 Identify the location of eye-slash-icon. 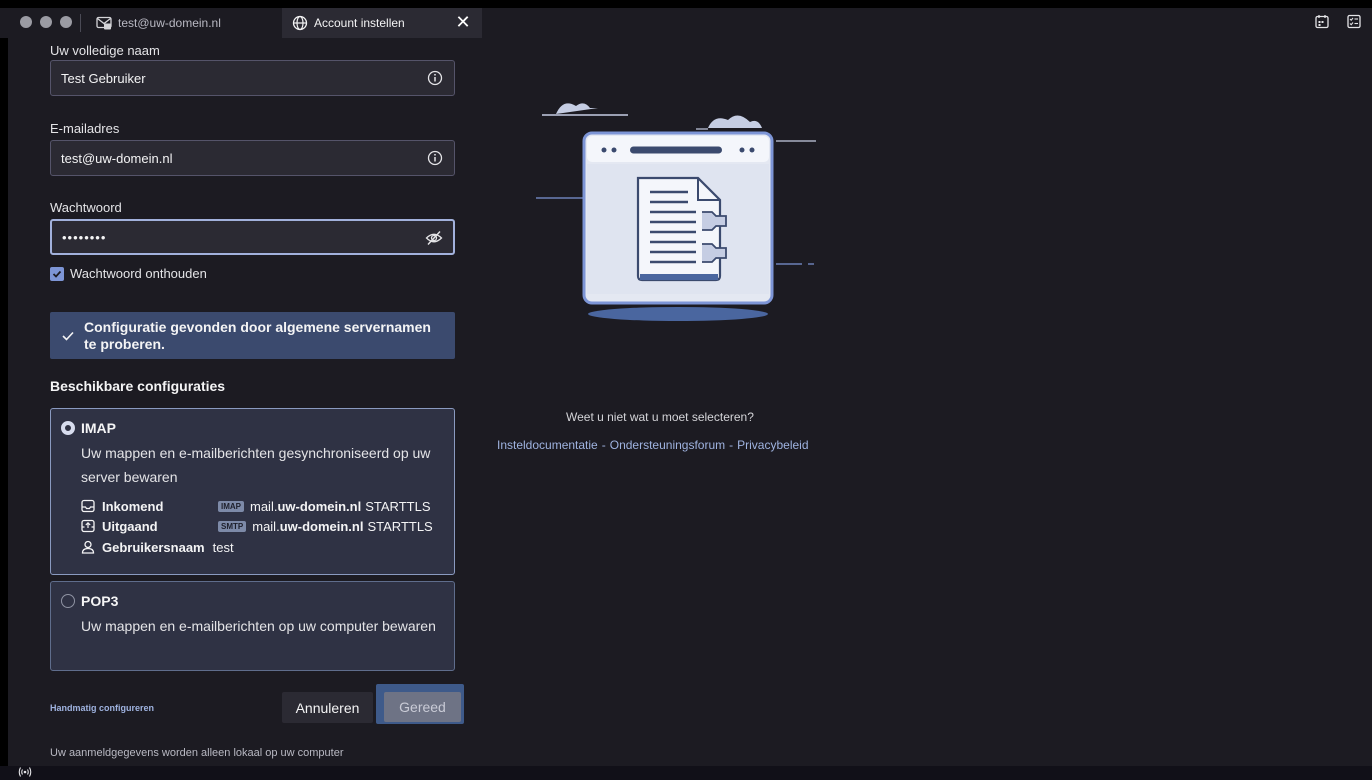
(434, 238).